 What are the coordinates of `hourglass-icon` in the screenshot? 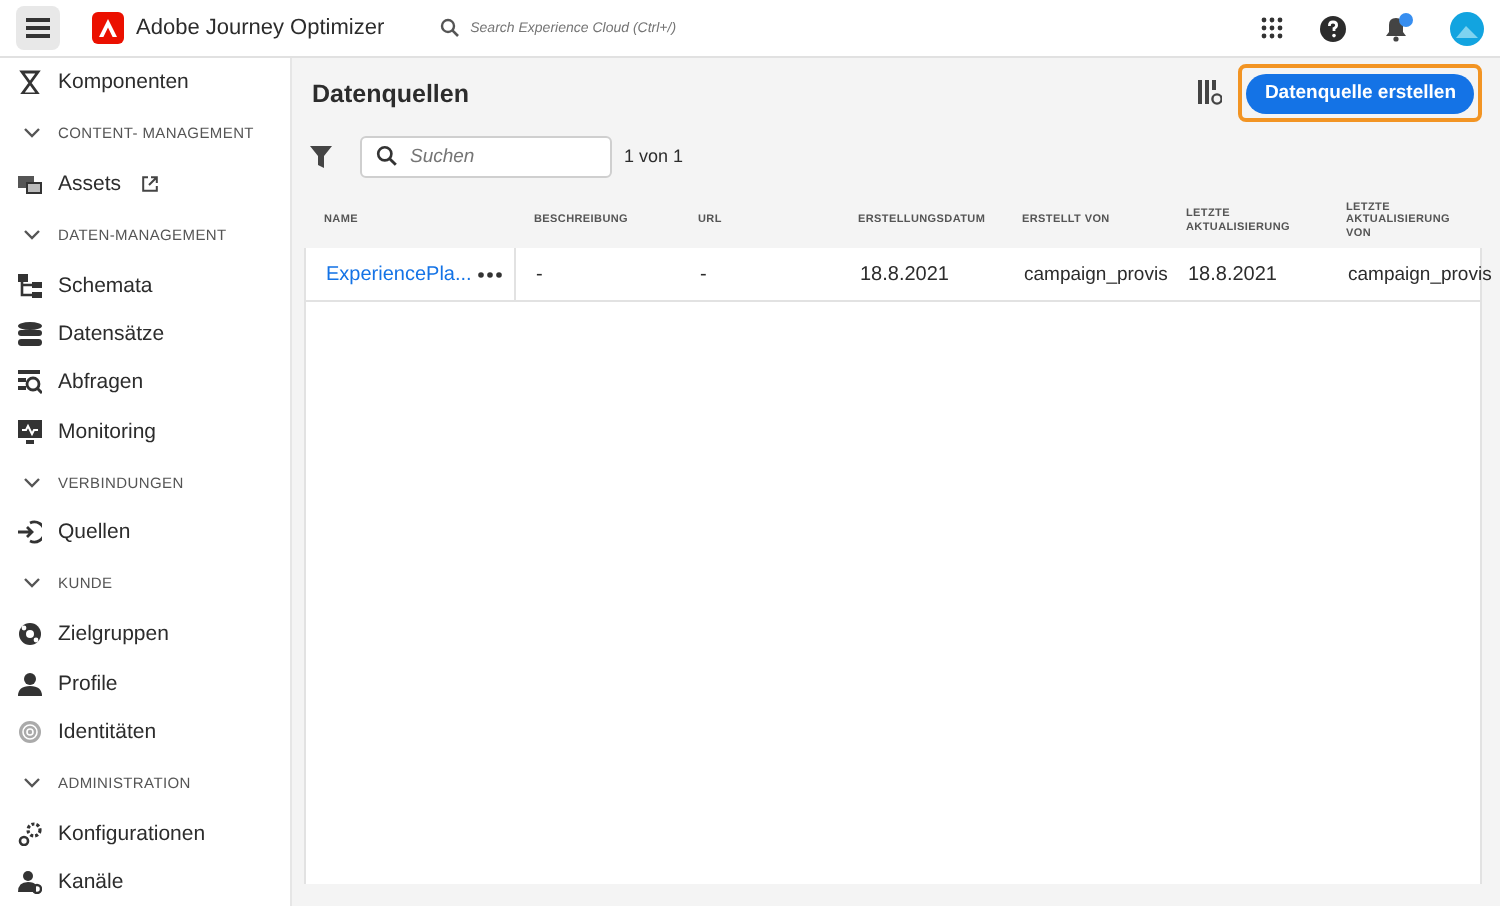 It's located at (30, 82).